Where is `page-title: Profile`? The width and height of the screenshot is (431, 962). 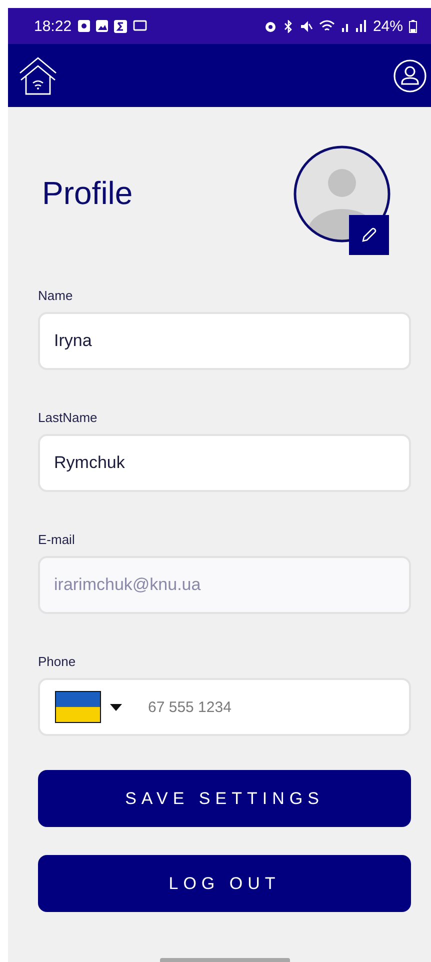
page-title: Profile is located at coordinates (87, 193).